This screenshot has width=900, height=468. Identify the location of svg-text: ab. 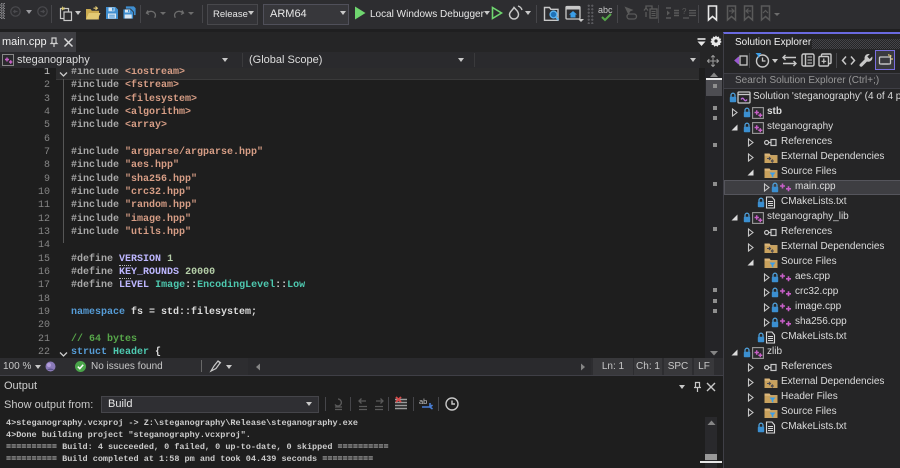
(423, 401).